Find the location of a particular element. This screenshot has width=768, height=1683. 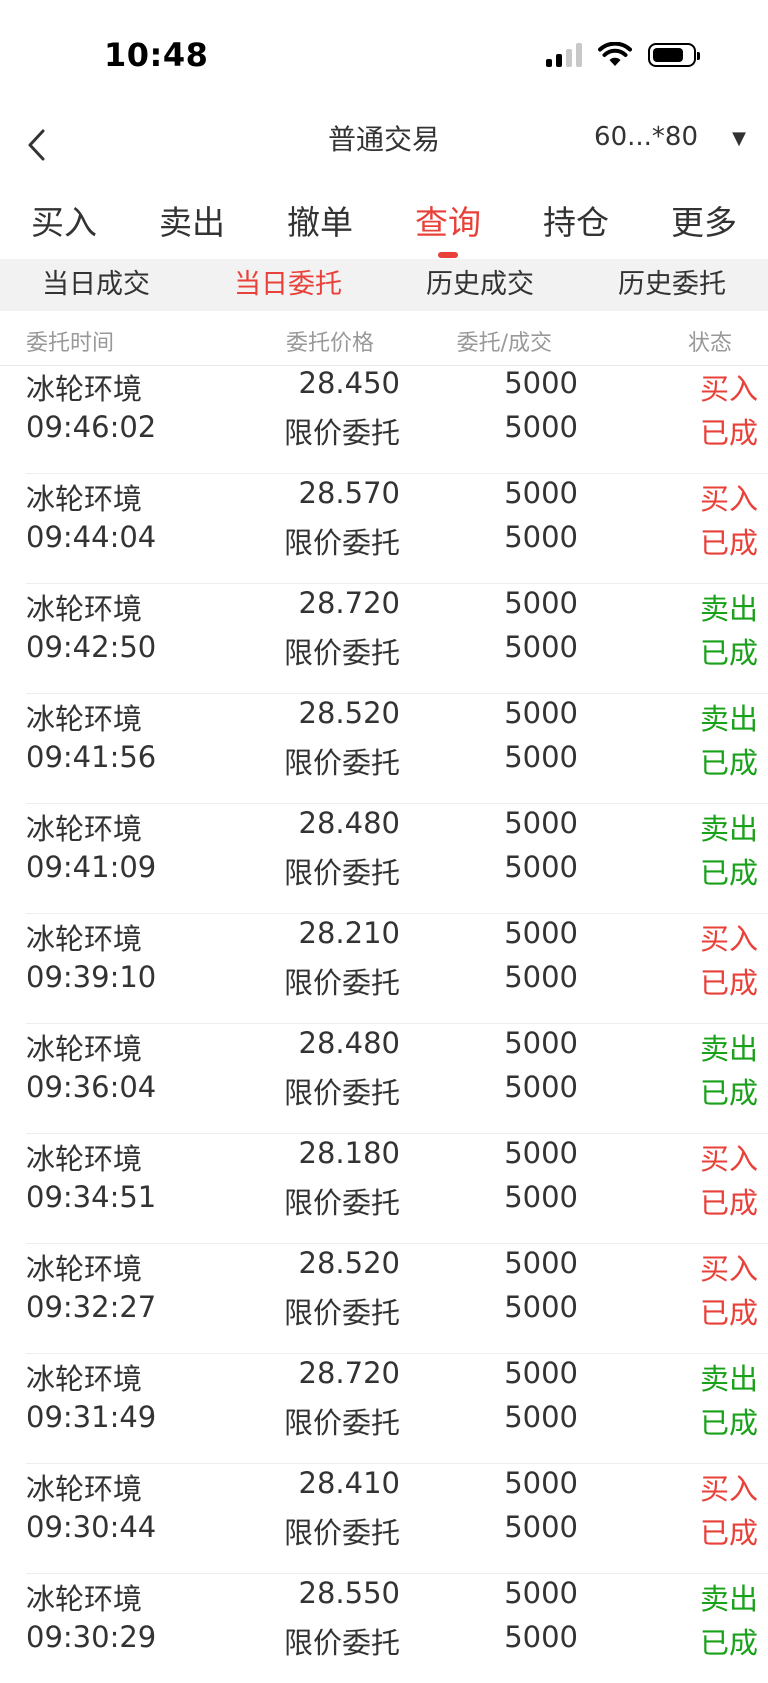

subtab-today-trades: 当日成交 is located at coordinates (96, 285).